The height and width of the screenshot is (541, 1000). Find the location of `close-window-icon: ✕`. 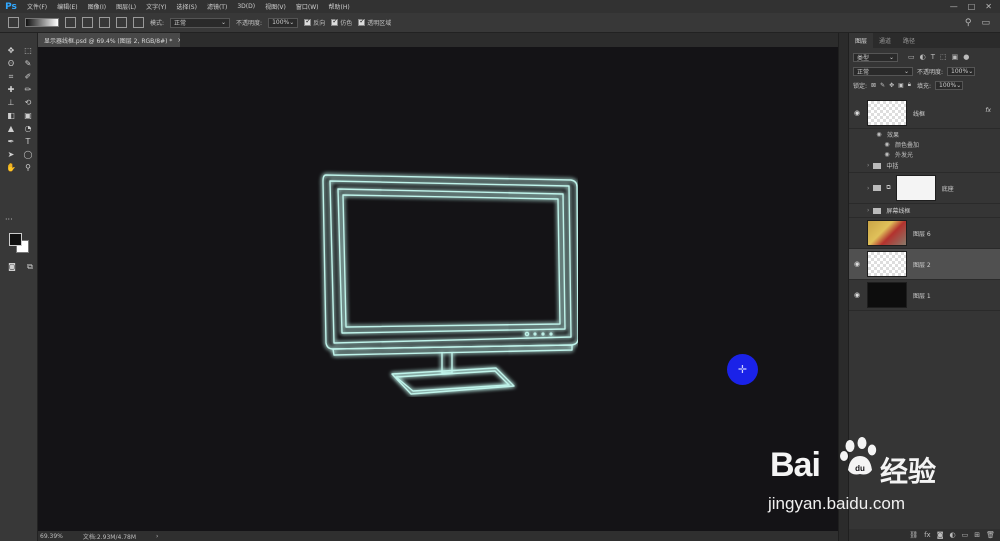

close-window-icon: ✕ is located at coordinates (988, 6).